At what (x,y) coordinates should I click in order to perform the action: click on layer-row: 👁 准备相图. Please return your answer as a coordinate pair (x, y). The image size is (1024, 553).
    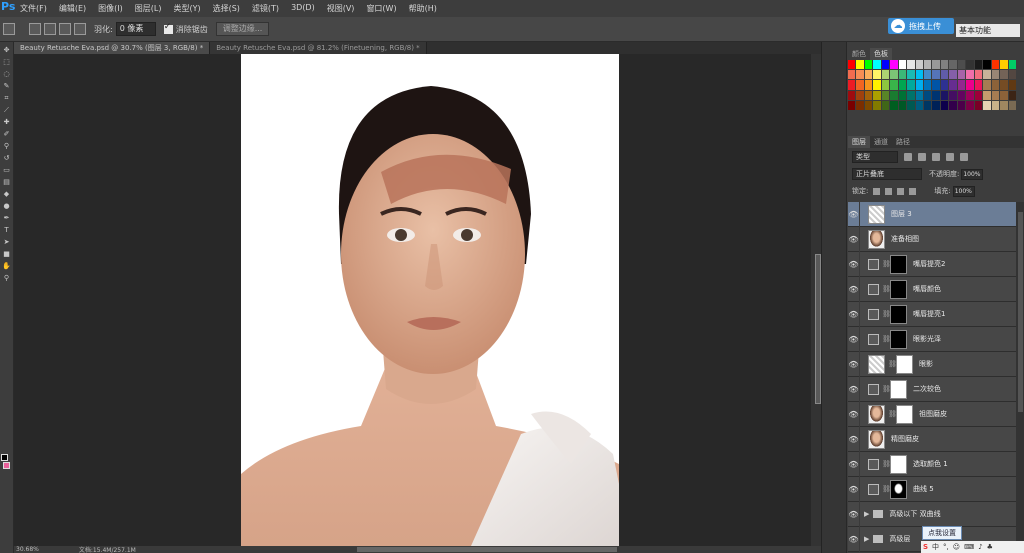
    Looking at the image, I should click on (932, 239).